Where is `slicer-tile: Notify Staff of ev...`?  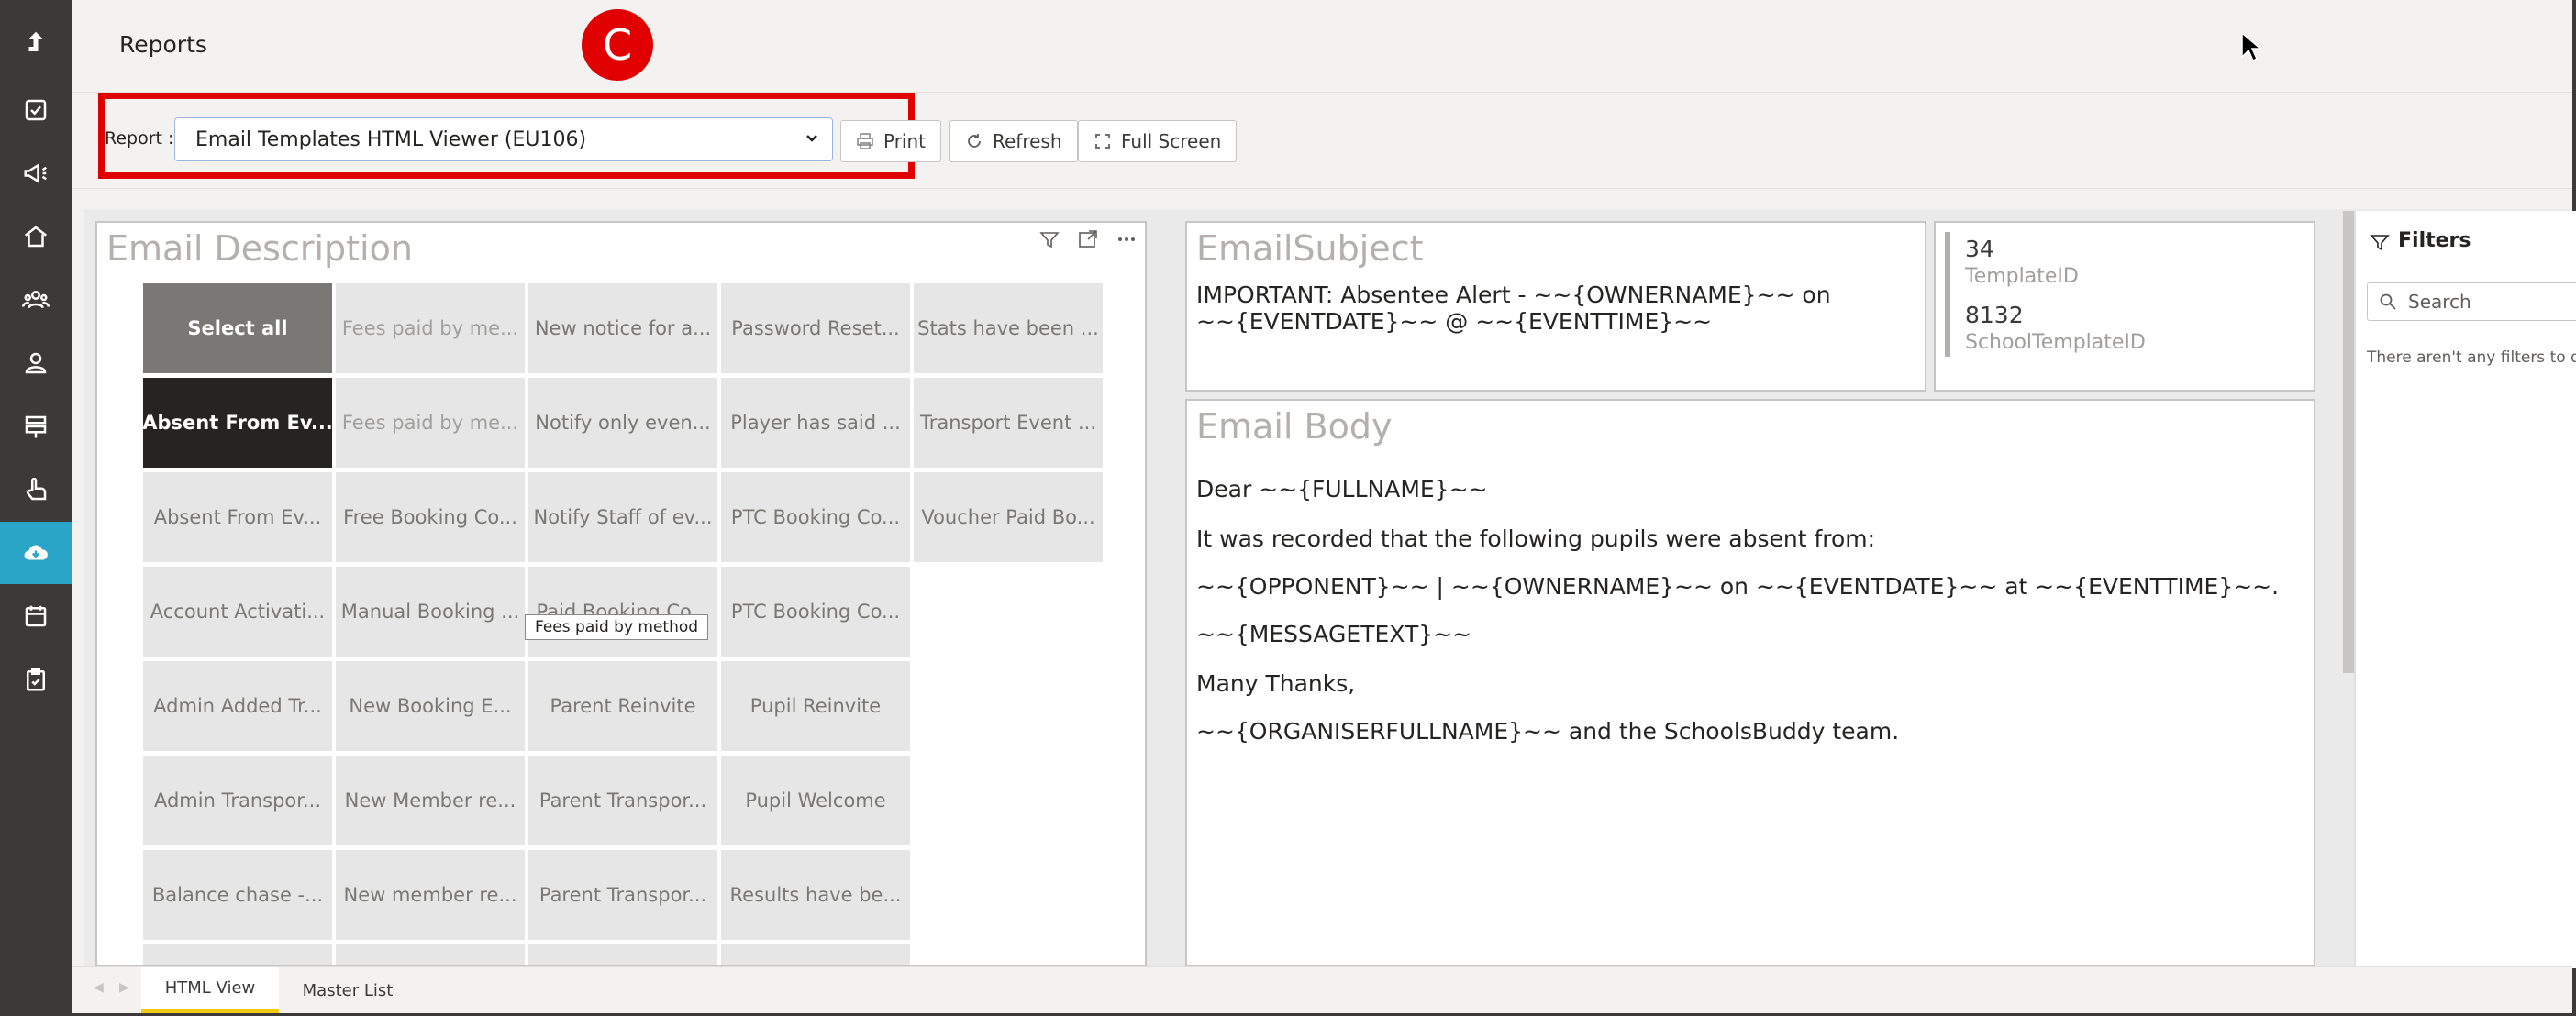 slicer-tile: Notify Staff of ev... is located at coordinates (622, 517).